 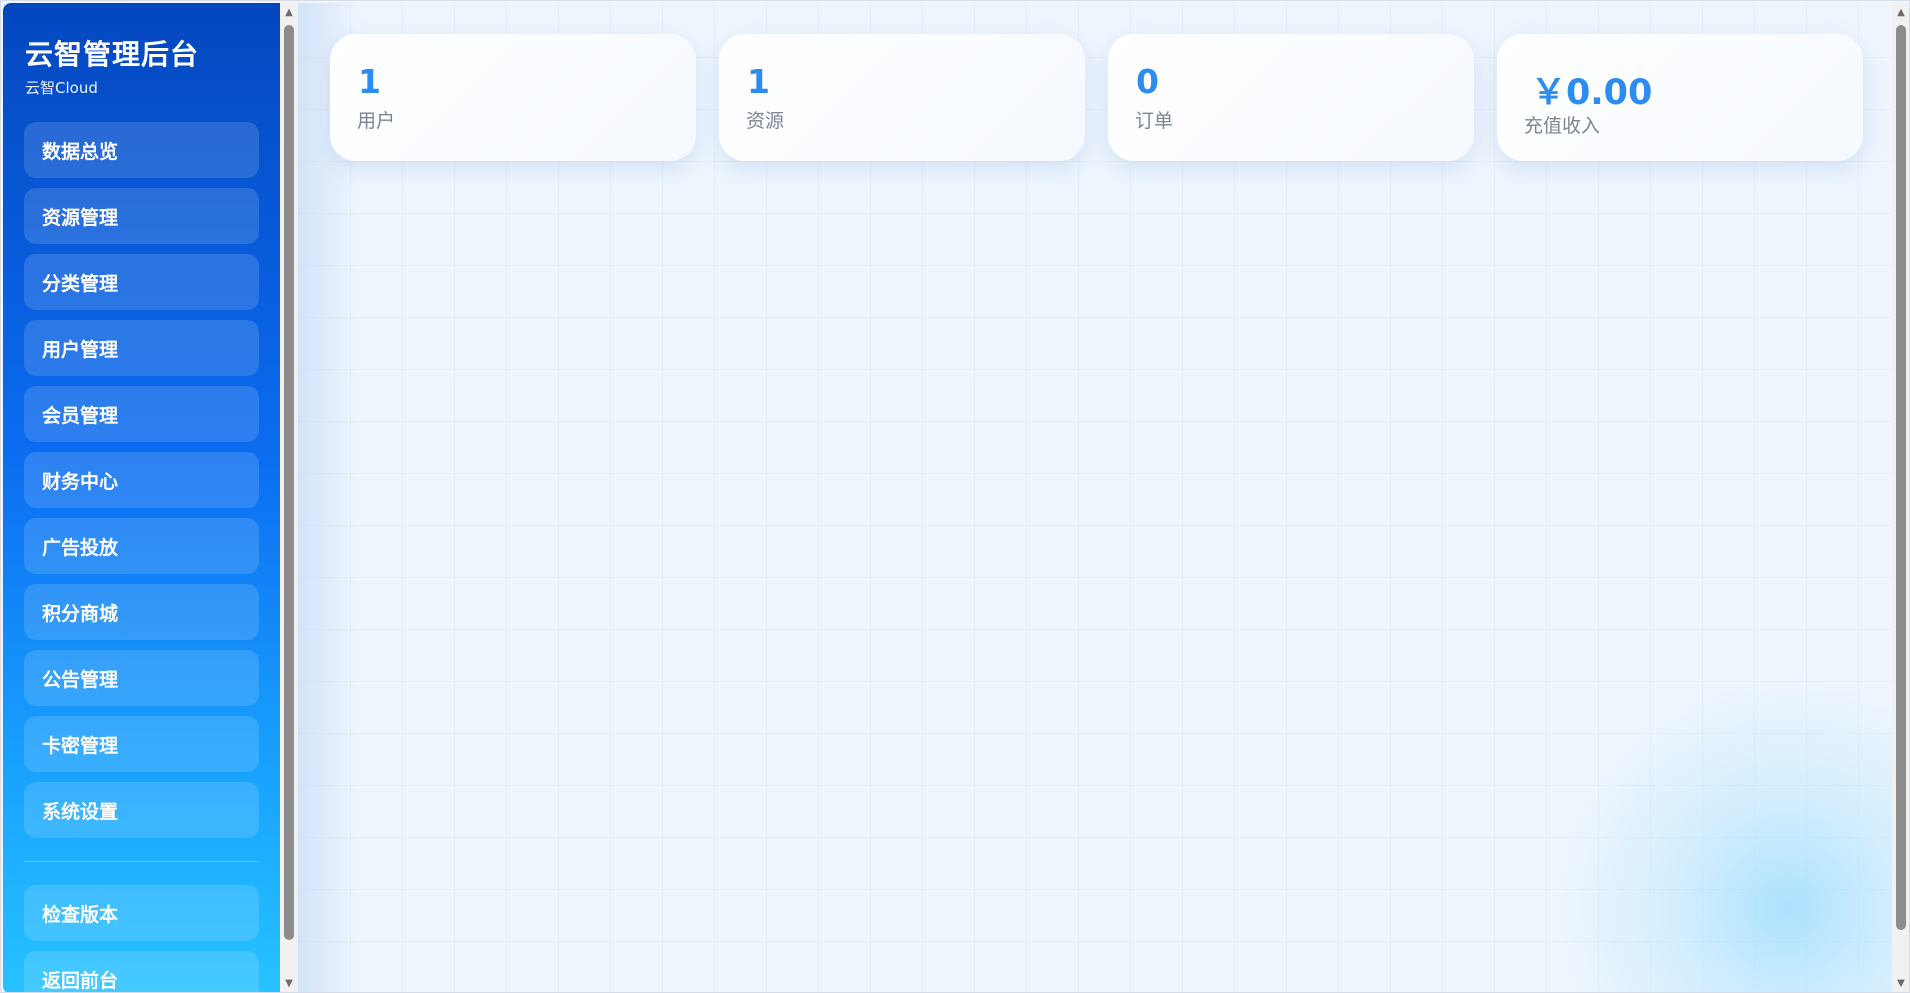 I want to click on sidebar-item-label: 资源管理, so click(x=80, y=217).